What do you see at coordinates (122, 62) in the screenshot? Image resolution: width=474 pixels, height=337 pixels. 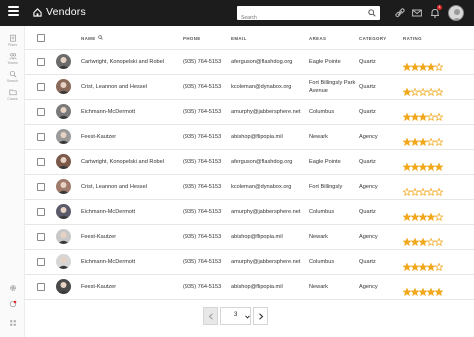 I see `vendor-name: Cartwright, Konopelski and Robel` at bounding box center [122, 62].